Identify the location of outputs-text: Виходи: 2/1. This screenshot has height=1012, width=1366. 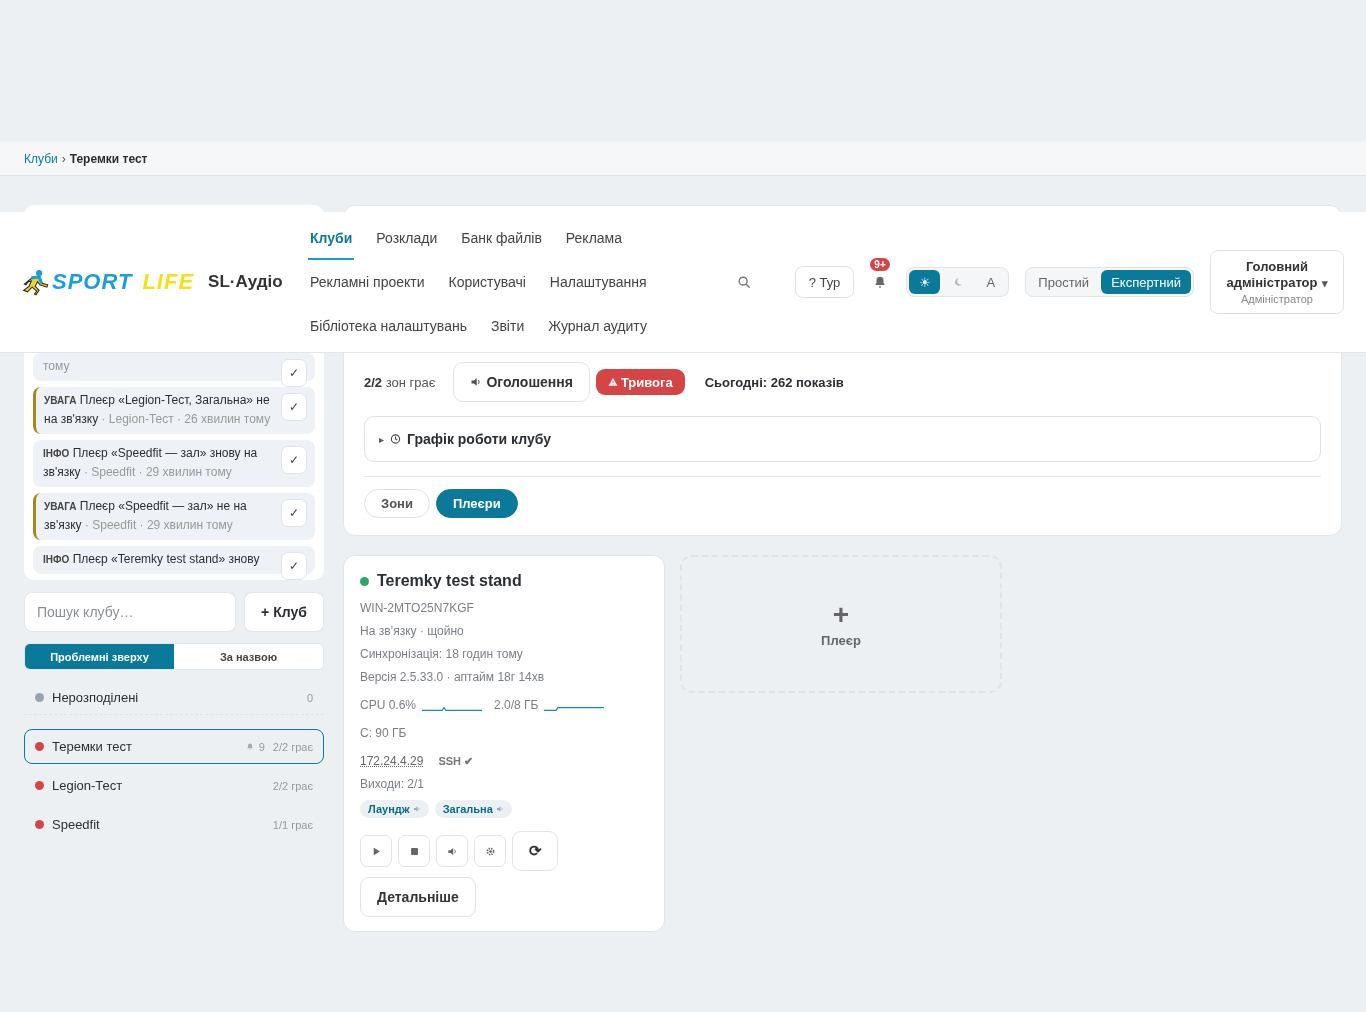
(393, 784).